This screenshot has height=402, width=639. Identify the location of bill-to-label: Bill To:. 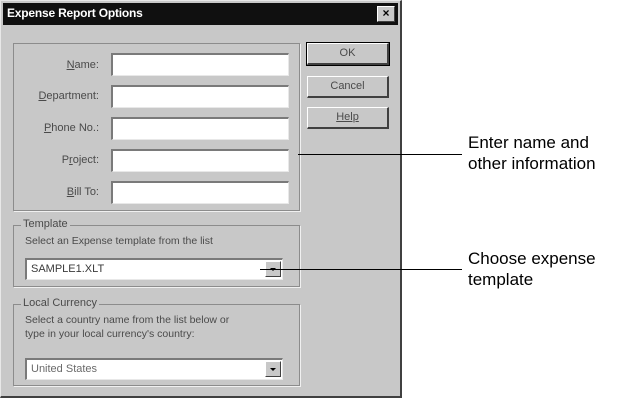
(82, 192).